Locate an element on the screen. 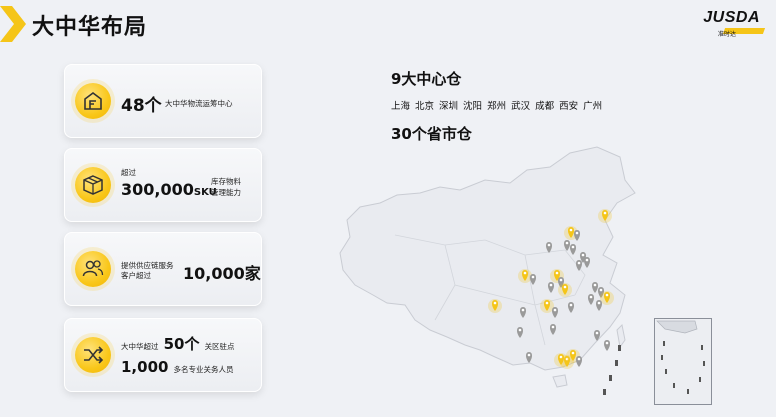 This screenshot has height=417, width=776. warehouse-icon is located at coordinates (93, 101).